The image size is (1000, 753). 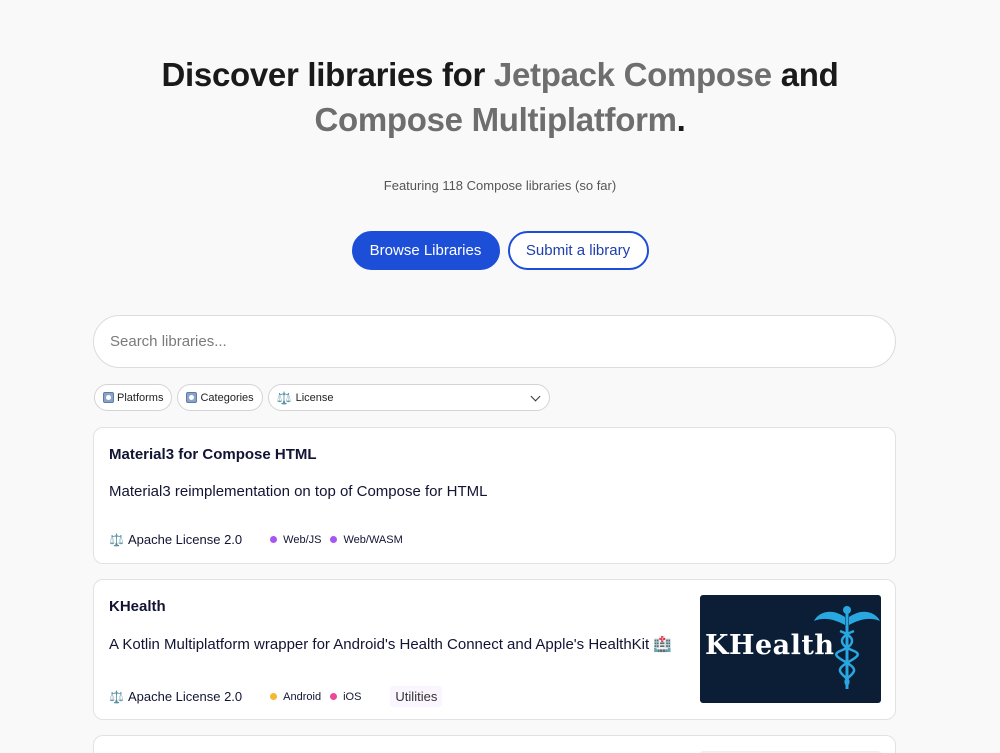 What do you see at coordinates (681, 119) in the screenshot?
I see `hero-title-suffix: .` at bounding box center [681, 119].